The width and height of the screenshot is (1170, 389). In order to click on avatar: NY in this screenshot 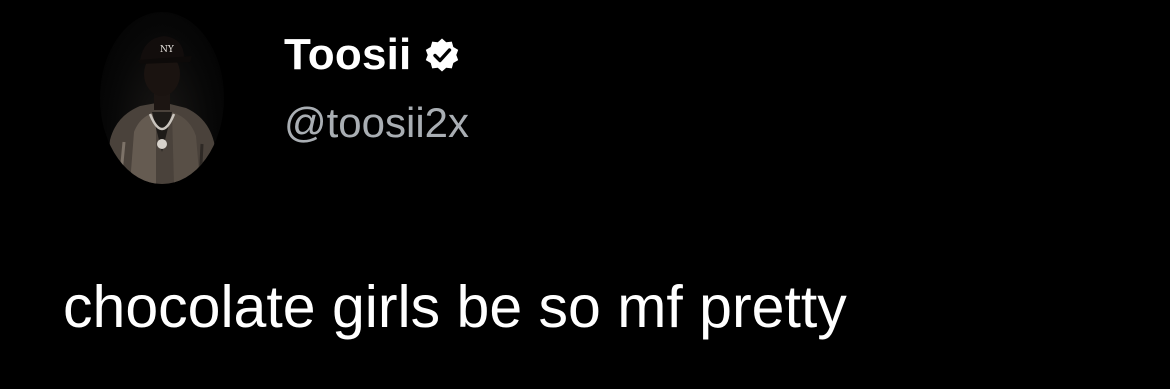, I will do `click(162, 98)`.